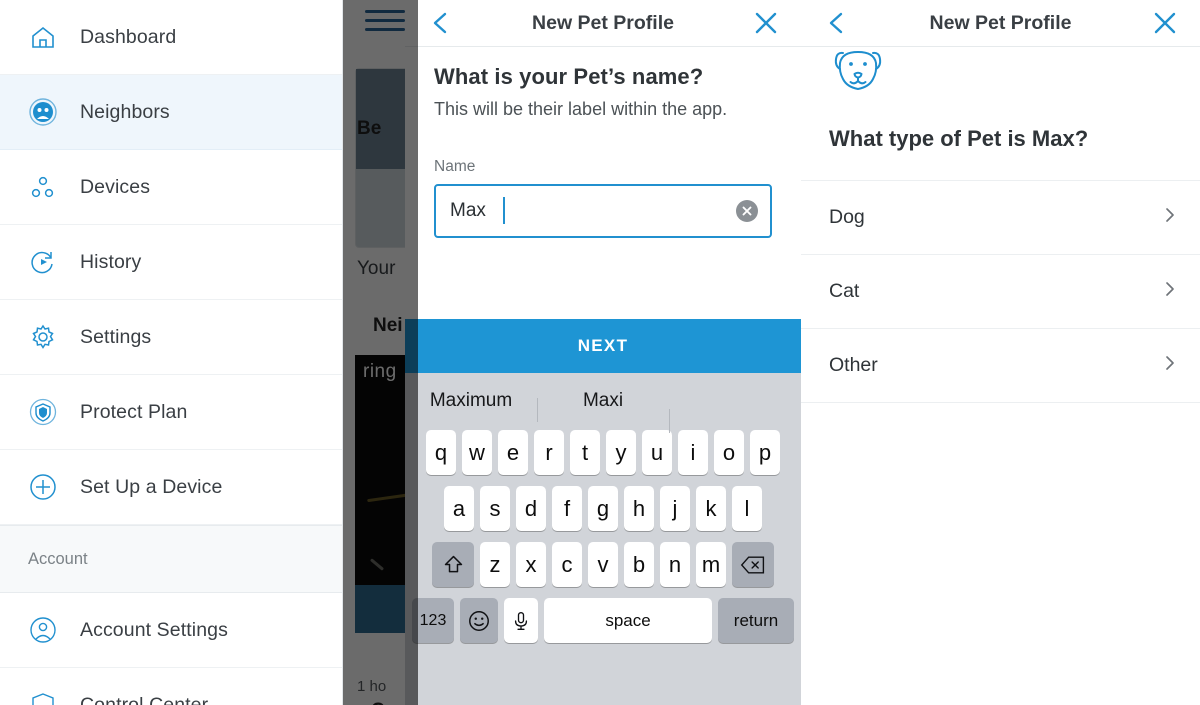  Describe the element at coordinates (115, 186) in the screenshot. I see `sidebar-item-label: Devices` at that location.